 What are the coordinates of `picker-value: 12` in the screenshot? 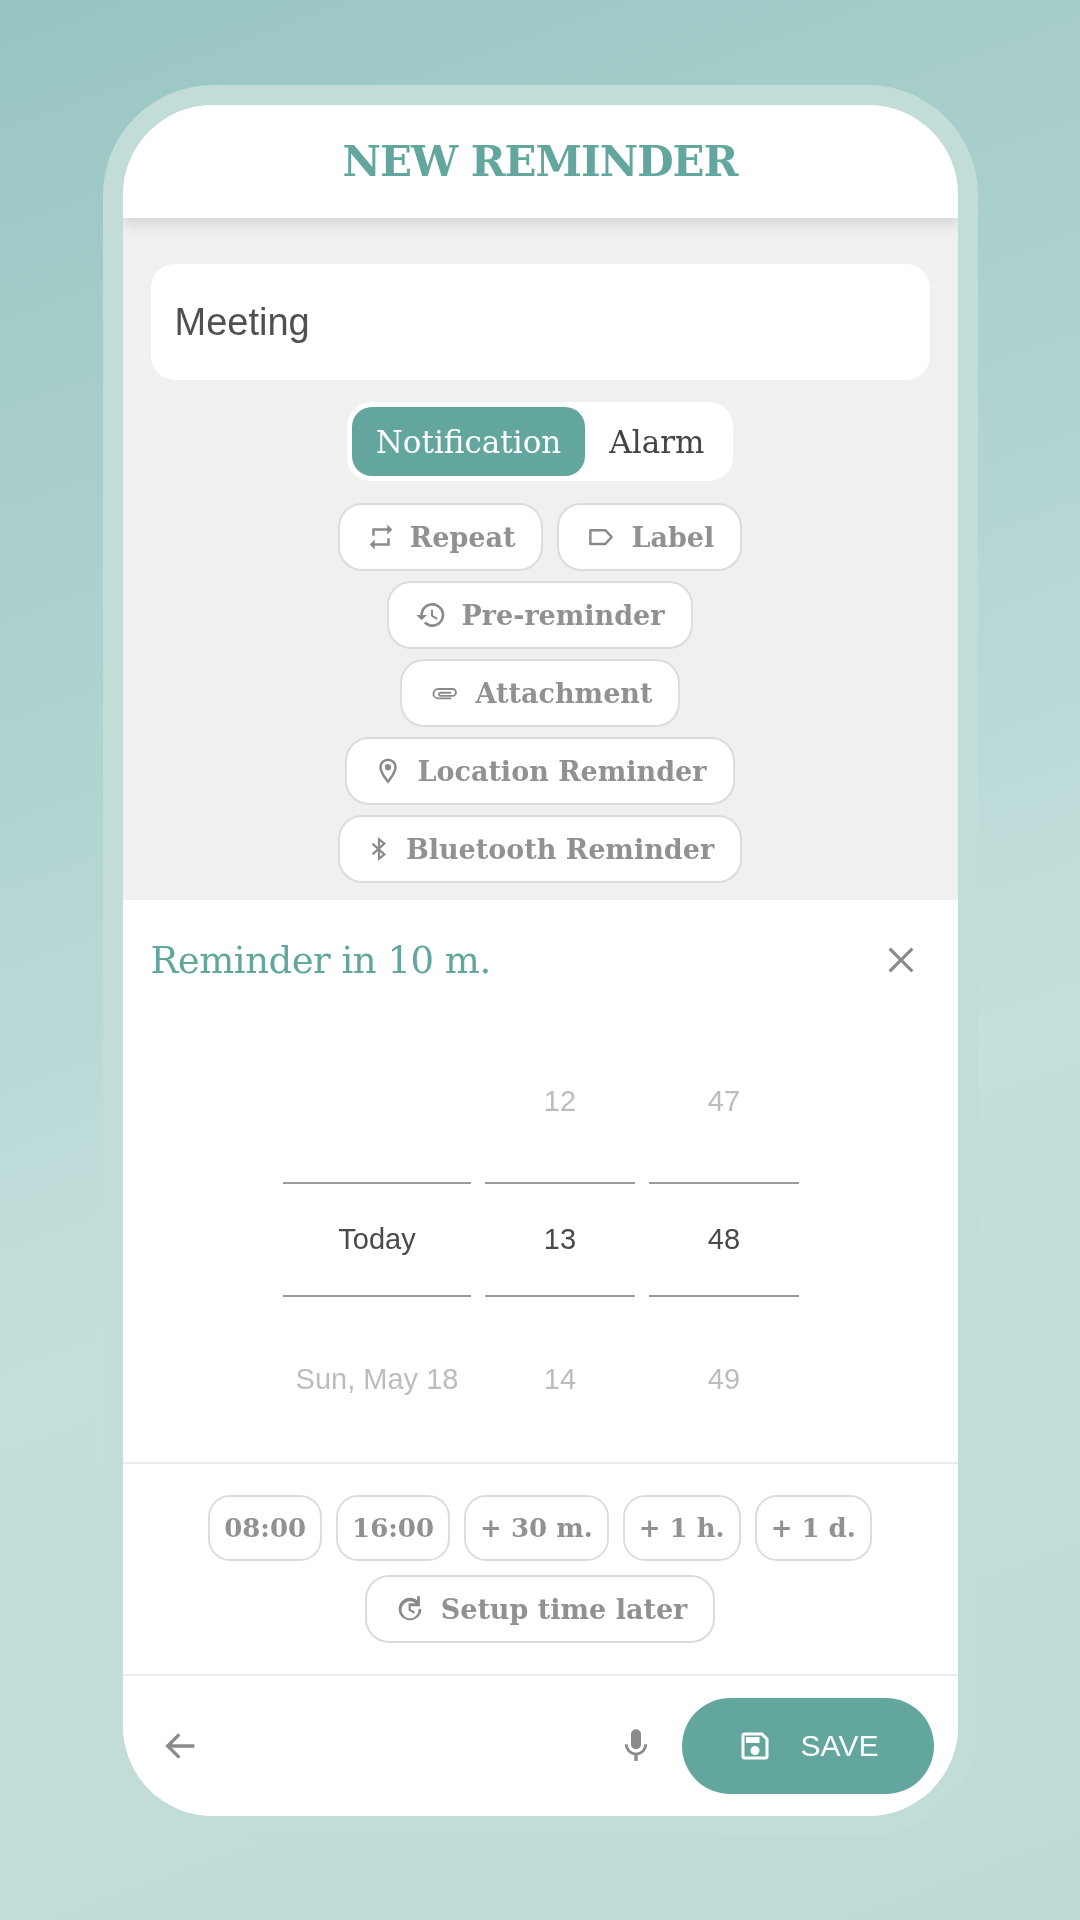 It's located at (560, 1101).